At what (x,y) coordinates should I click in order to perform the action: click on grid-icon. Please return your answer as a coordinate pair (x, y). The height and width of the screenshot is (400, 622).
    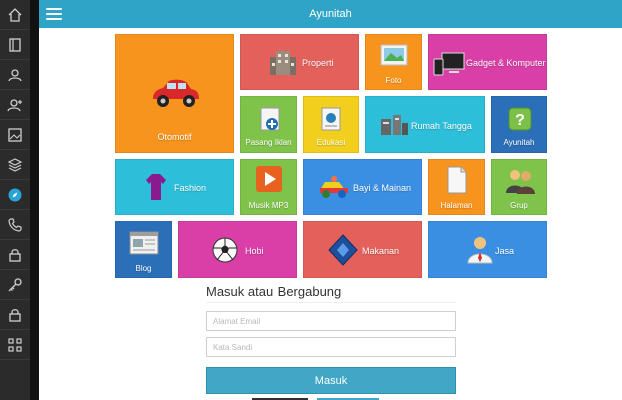
    Looking at the image, I should click on (15, 344).